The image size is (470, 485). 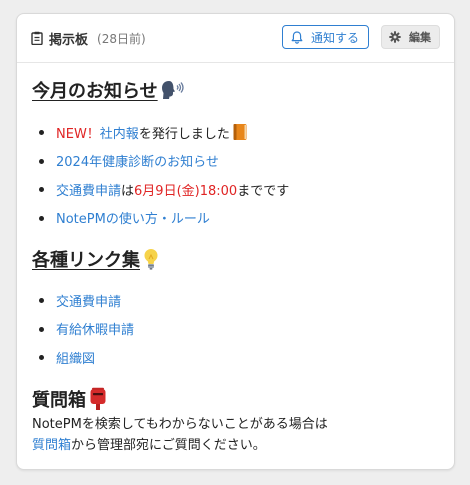 I want to click on card-header: 掲示板 (28日前) 通知する 編集, so click(x=235, y=38).